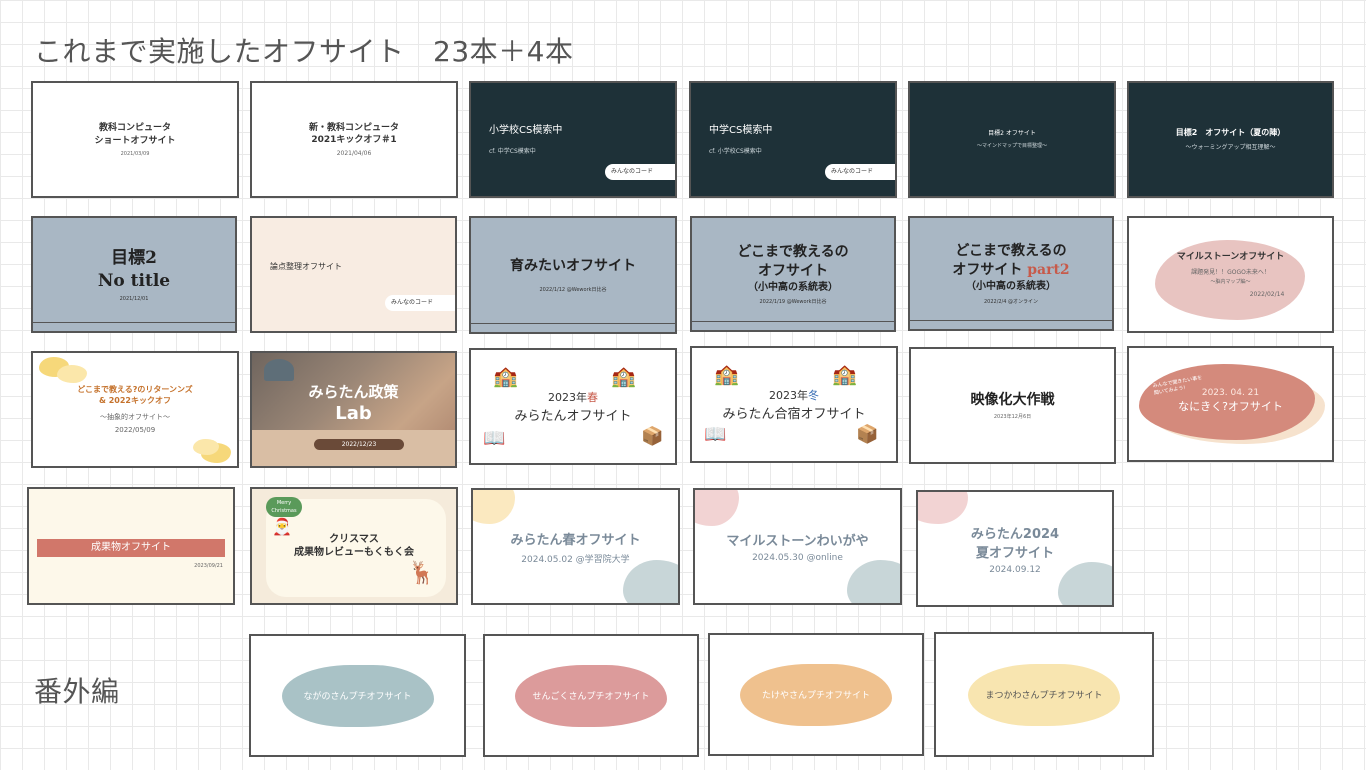 The width and height of the screenshot is (1366, 770). What do you see at coordinates (793, 139) in the screenshot?
I see `slide-thumbnail: 中学CS模索中 cf. 小学校CS模索中 みんなのコード` at bounding box center [793, 139].